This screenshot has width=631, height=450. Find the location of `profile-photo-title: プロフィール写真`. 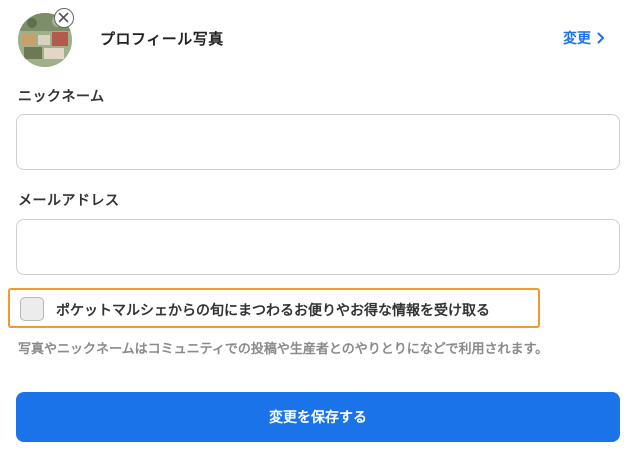

profile-photo-title: プロフィール写真 is located at coordinates (162, 39).